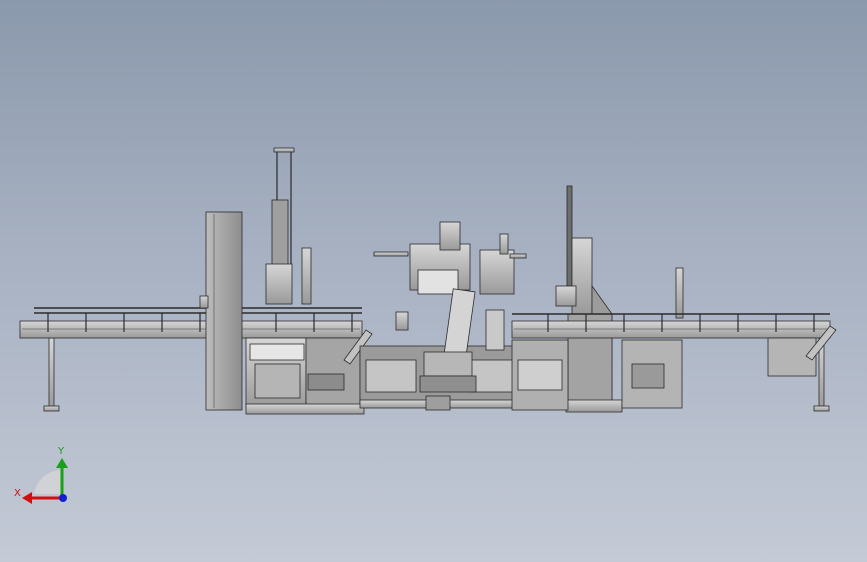 The width and height of the screenshot is (867, 562). I want to click on y-axis-label: Y, so click(61, 451).